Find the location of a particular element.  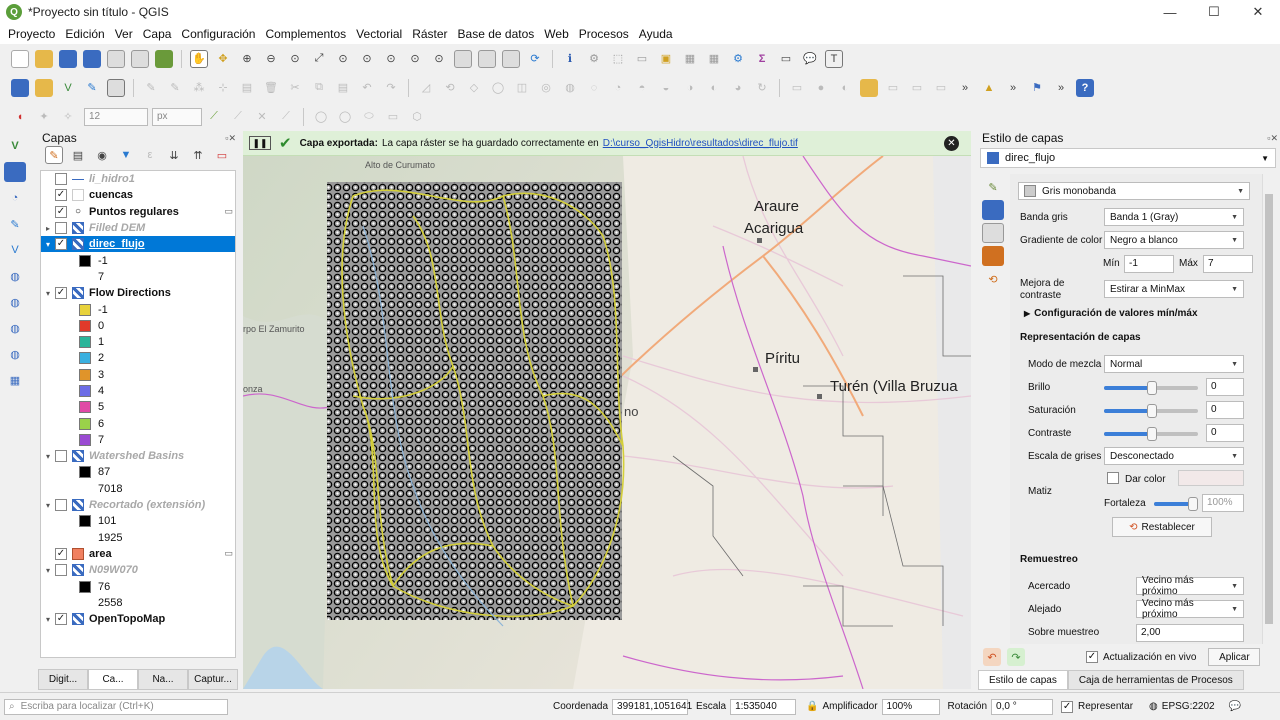

zoom-in-icon: ⊕ is located at coordinates (247, 59).